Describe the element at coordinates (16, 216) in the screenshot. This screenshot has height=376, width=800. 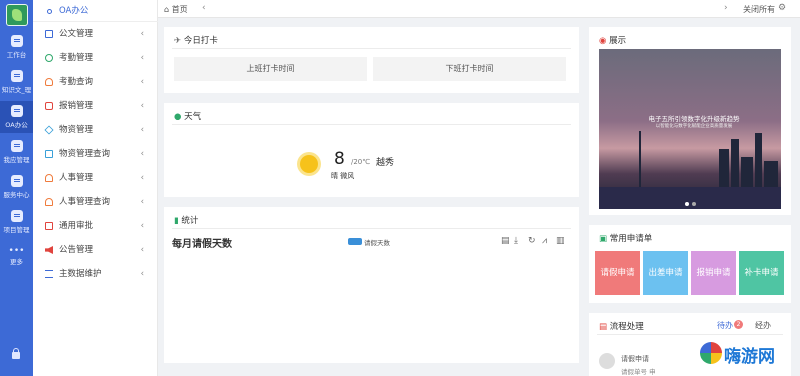
I see `project-icon` at that location.